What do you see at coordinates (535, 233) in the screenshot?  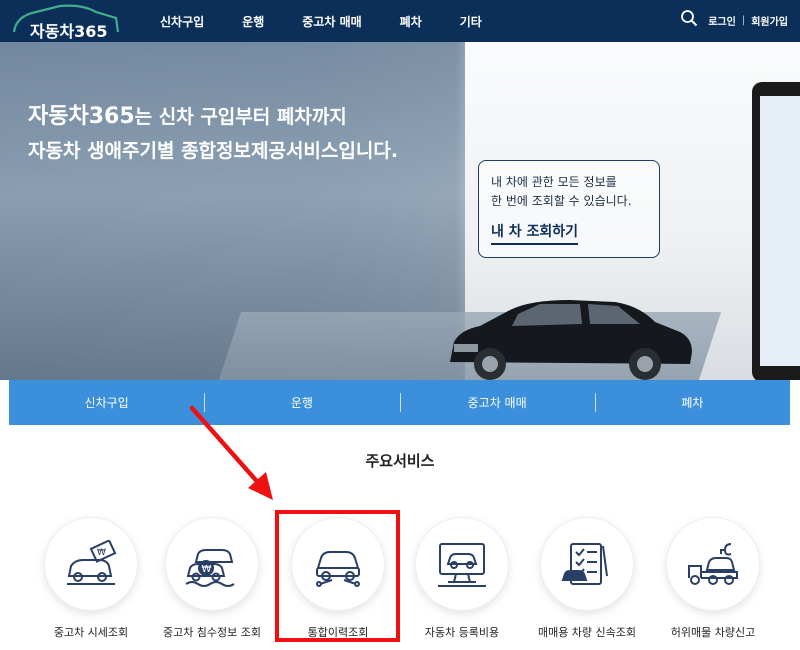 I see `my-car-lookup-link: 내 차 조회하기` at bounding box center [535, 233].